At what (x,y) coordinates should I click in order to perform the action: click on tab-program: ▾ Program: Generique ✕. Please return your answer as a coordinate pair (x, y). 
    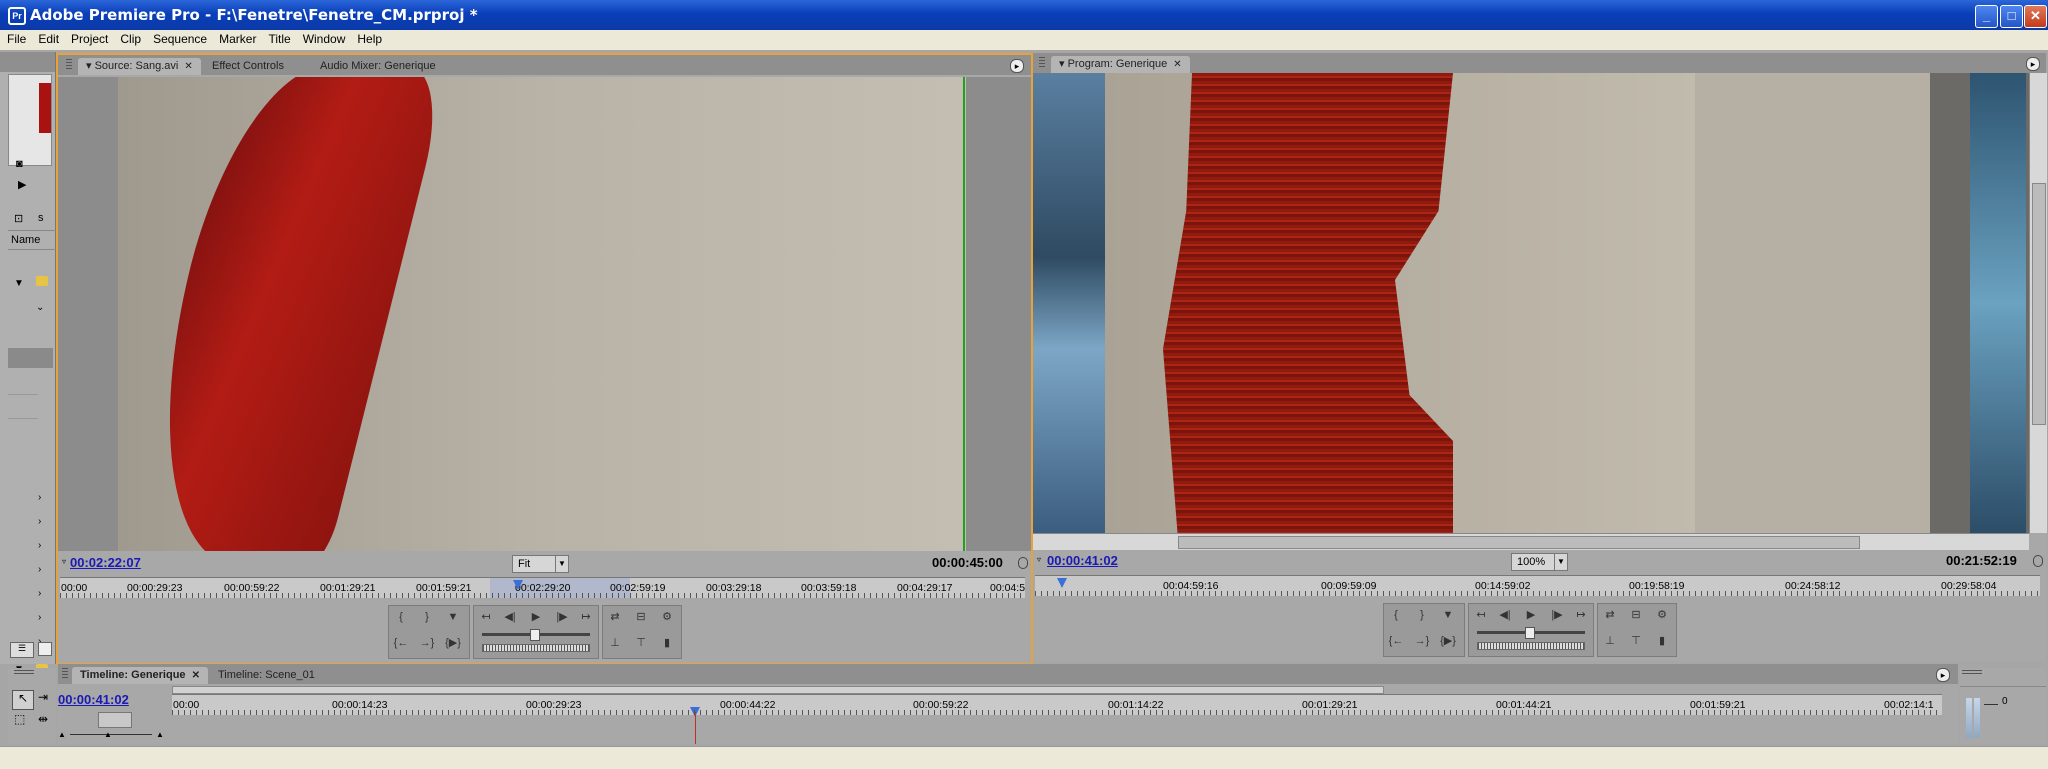
    Looking at the image, I should click on (1120, 64).